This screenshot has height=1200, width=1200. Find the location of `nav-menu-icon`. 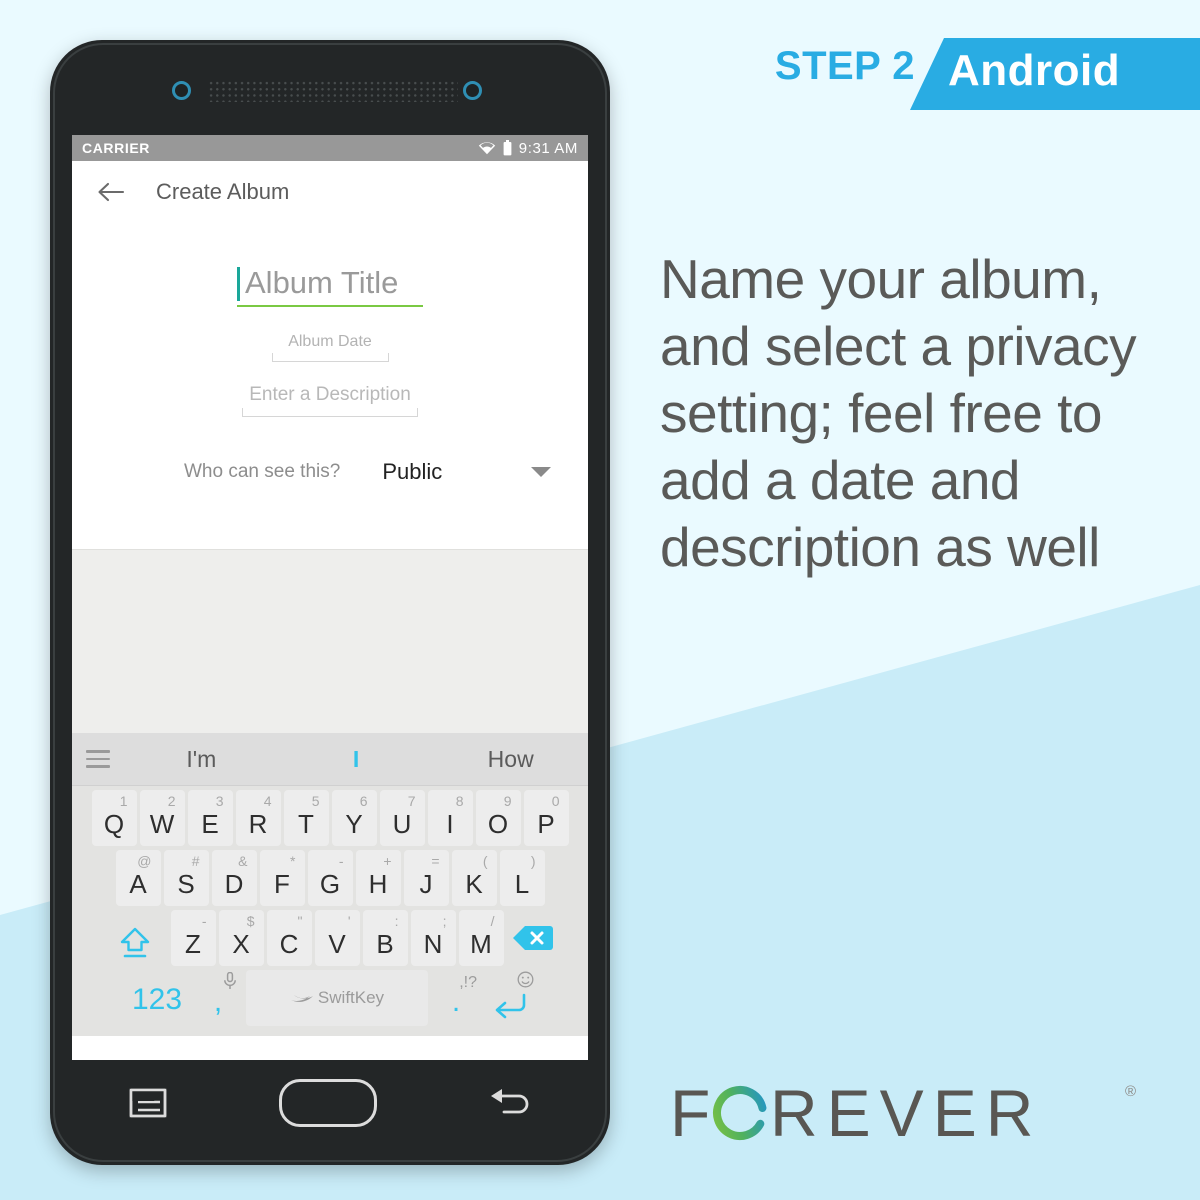

nav-menu-icon is located at coordinates (148, 1103).